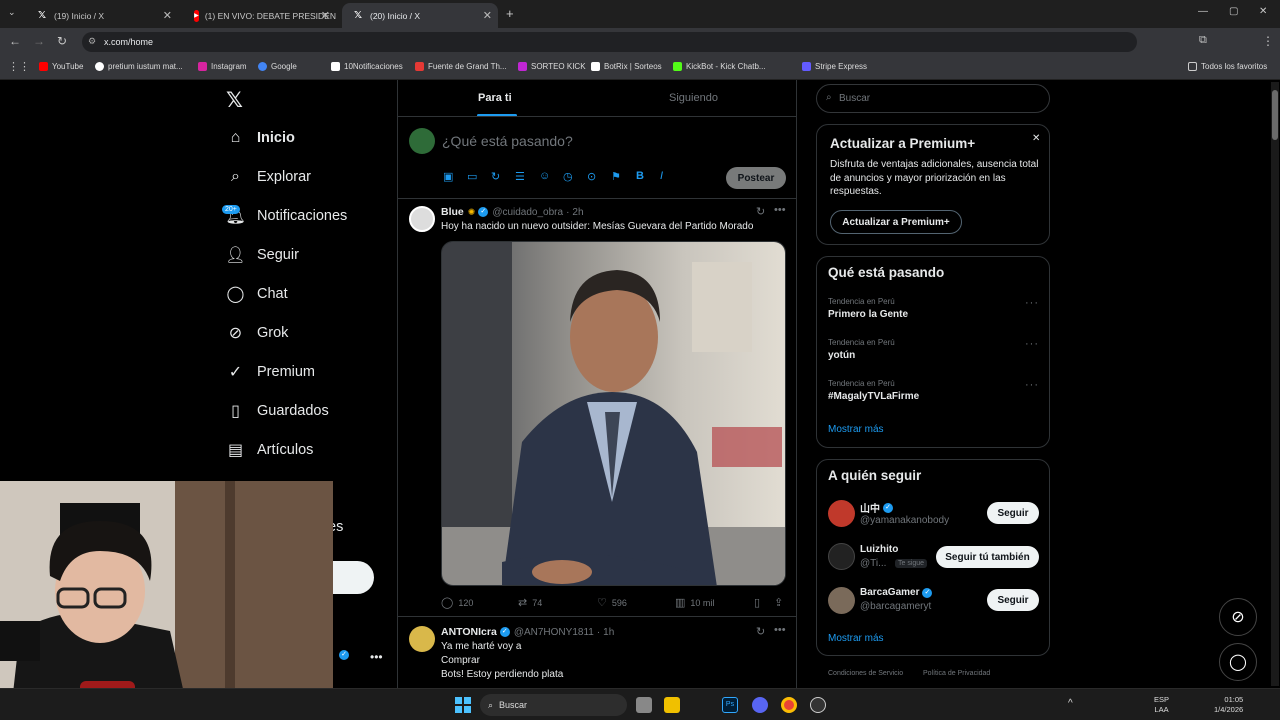 Image resolution: width=1280 pixels, height=720 pixels. I want to click on tweet-time: 1h, so click(608, 632).